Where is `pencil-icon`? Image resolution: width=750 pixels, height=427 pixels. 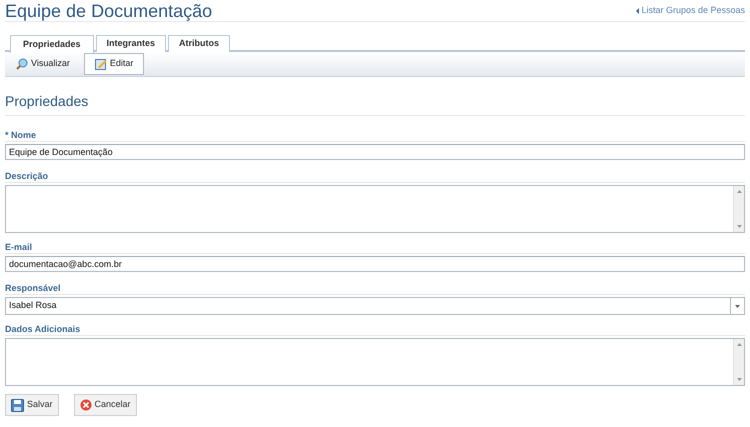 pencil-icon is located at coordinates (100, 64).